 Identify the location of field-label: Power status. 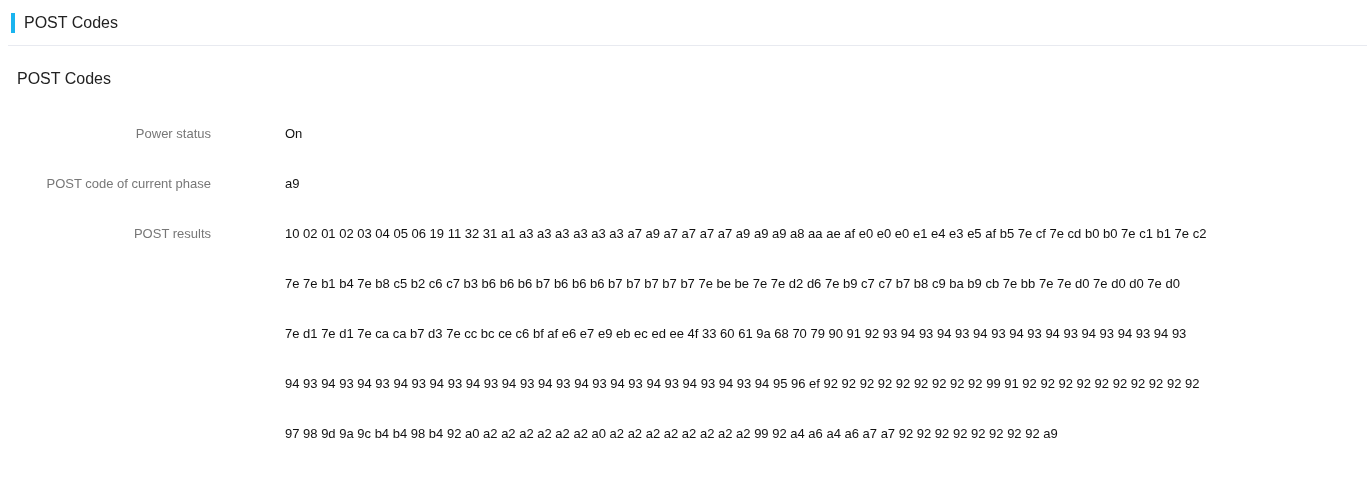
(172, 134).